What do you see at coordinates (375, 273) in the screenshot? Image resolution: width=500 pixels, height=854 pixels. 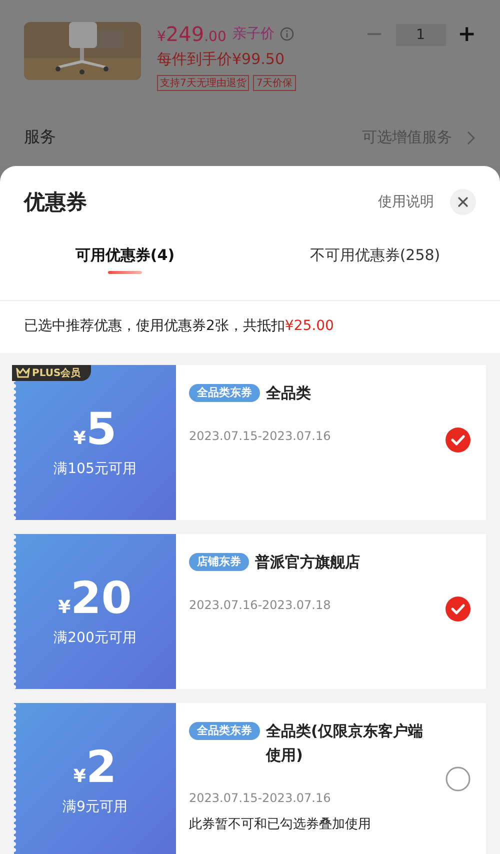 I see `coupon-tab: 不可用优惠券(258)` at bounding box center [375, 273].